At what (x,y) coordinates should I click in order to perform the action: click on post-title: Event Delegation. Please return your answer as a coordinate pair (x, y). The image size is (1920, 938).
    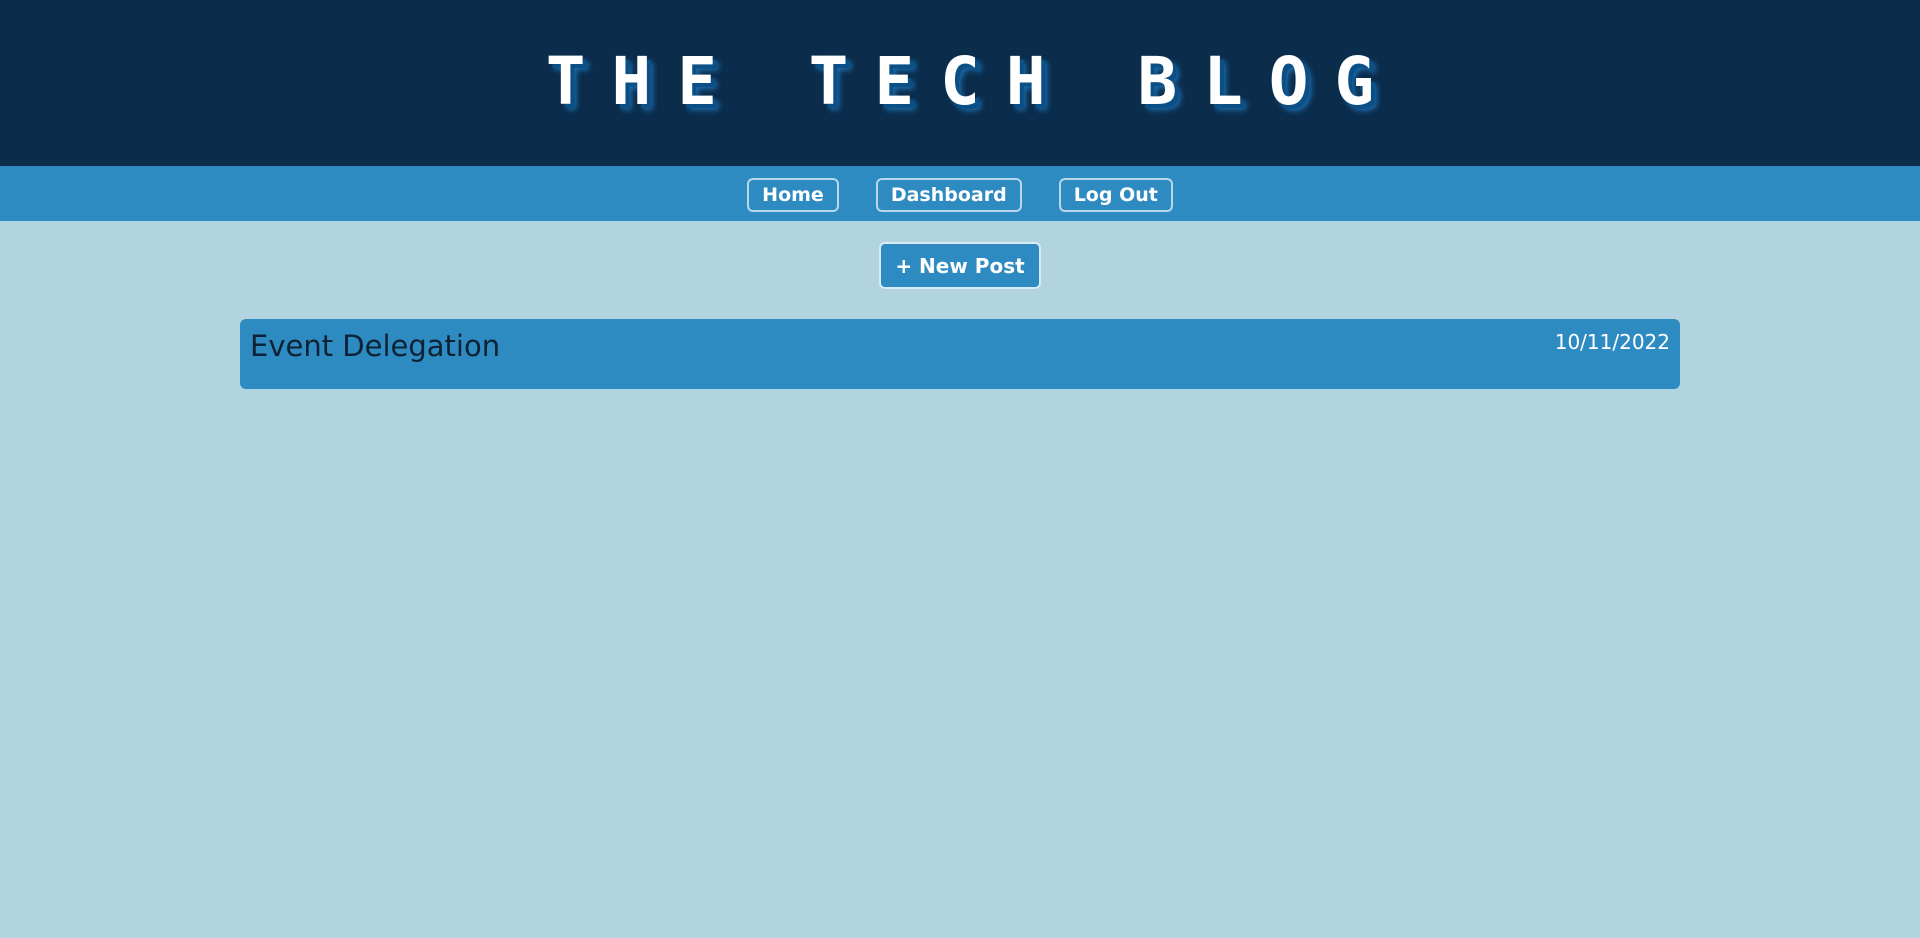
    Looking at the image, I should click on (375, 346).